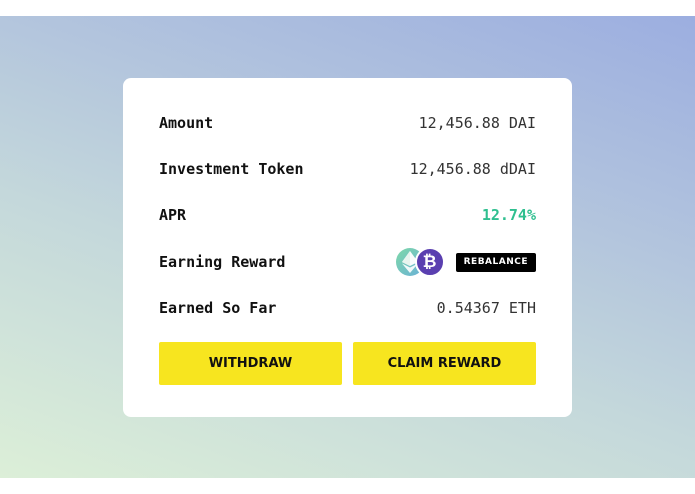  Describe the element at coordinates (347, 308) in the screenshot. I see `earned-so-far-row: Earned So Far 0.54367 ETH` at that location.